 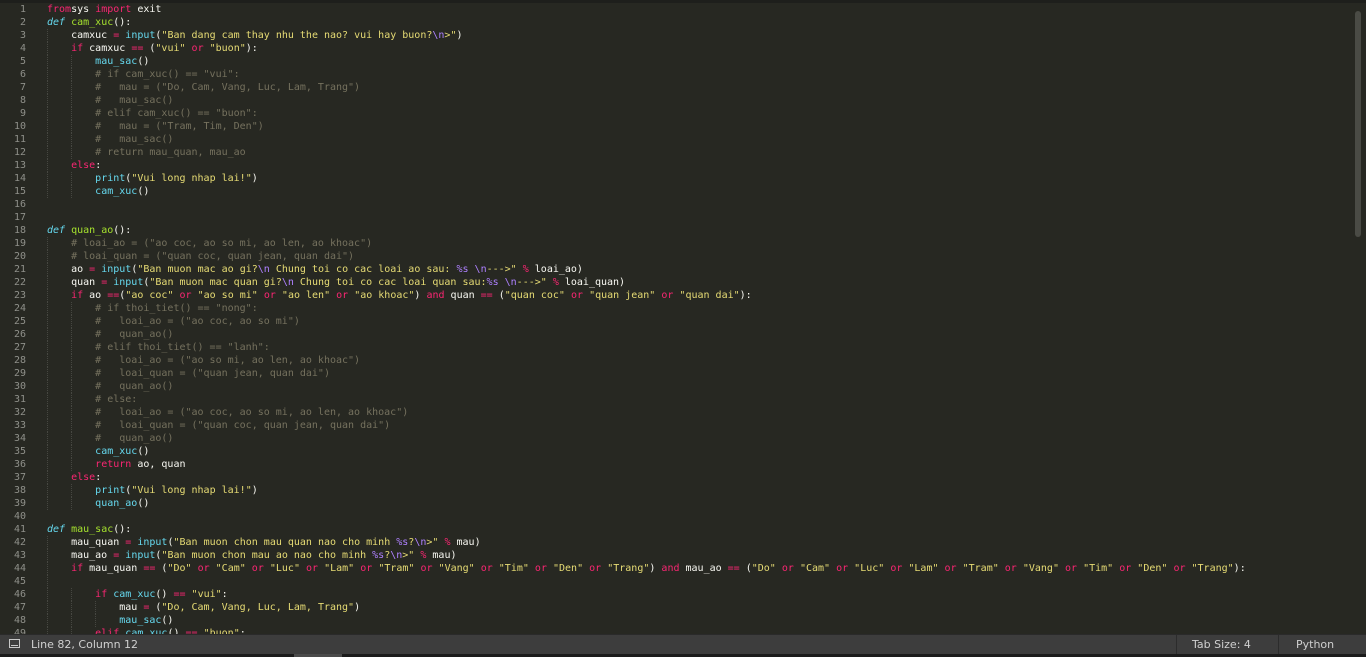 I want to click on code-line: 39 quan_ao(), so click(x=676, y=503).